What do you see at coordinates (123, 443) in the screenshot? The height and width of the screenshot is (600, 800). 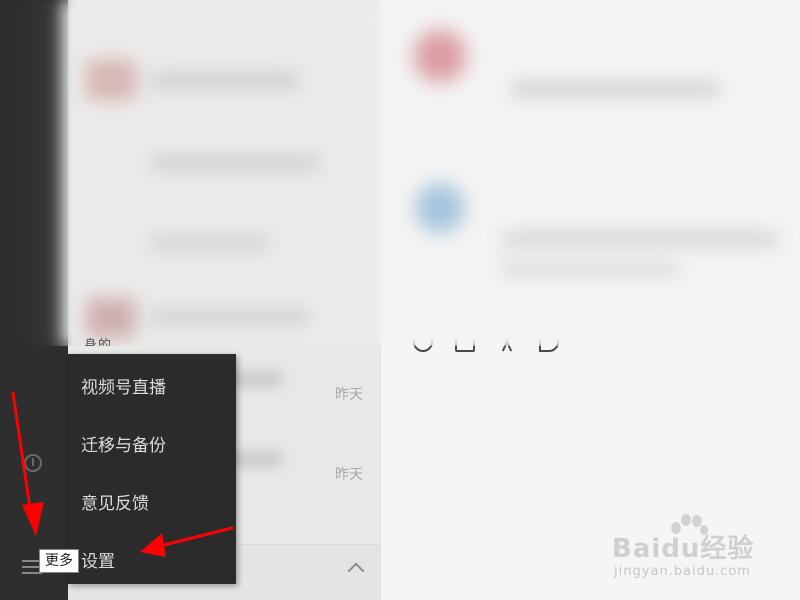 I see `menu-item-migrate-backup: 迁移与备份` at bounding box center [123, 443].